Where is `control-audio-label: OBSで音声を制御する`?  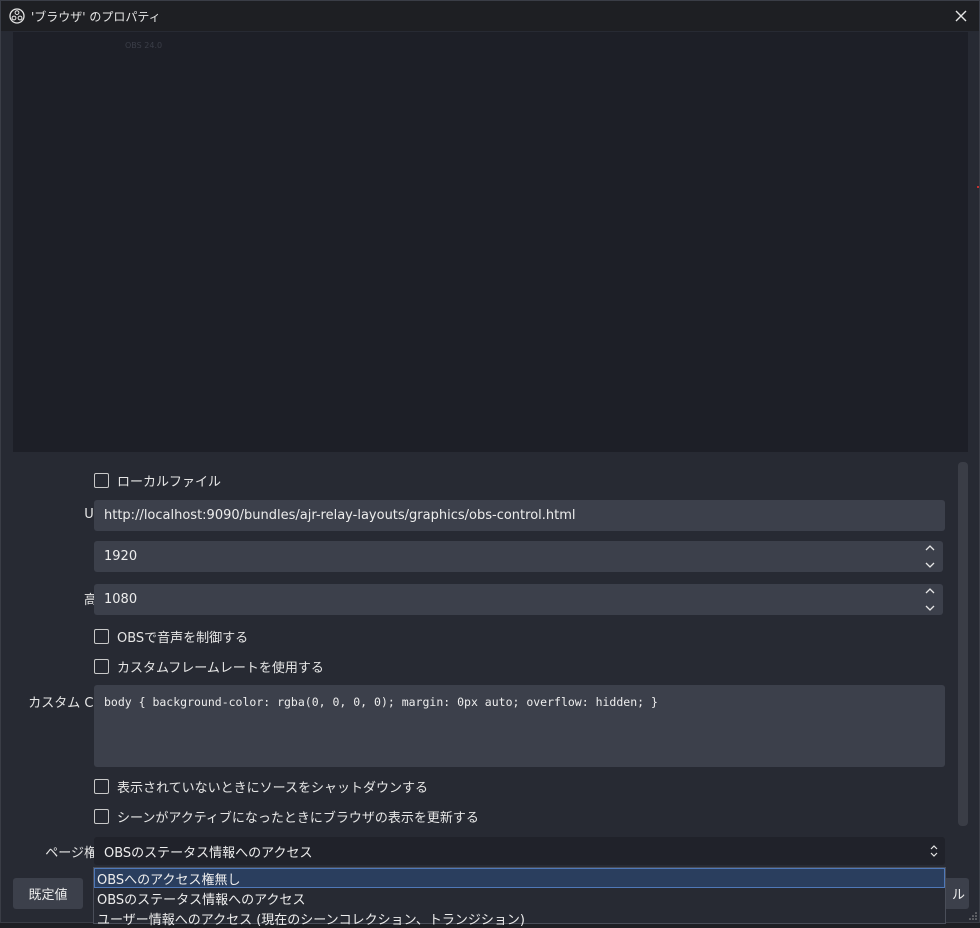
control-audio-label: OBSで音声を制御する is located at coordinates (183, 638).